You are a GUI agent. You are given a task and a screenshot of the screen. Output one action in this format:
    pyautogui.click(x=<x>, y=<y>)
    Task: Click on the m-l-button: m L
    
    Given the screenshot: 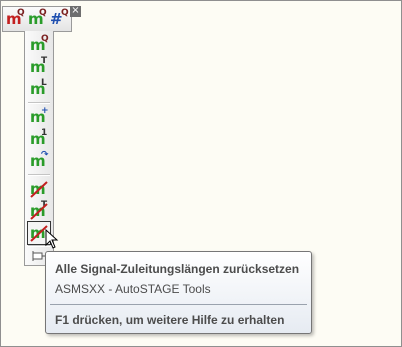 What is the action you would take?
    pyautogui.click(x=39, y=89)
    